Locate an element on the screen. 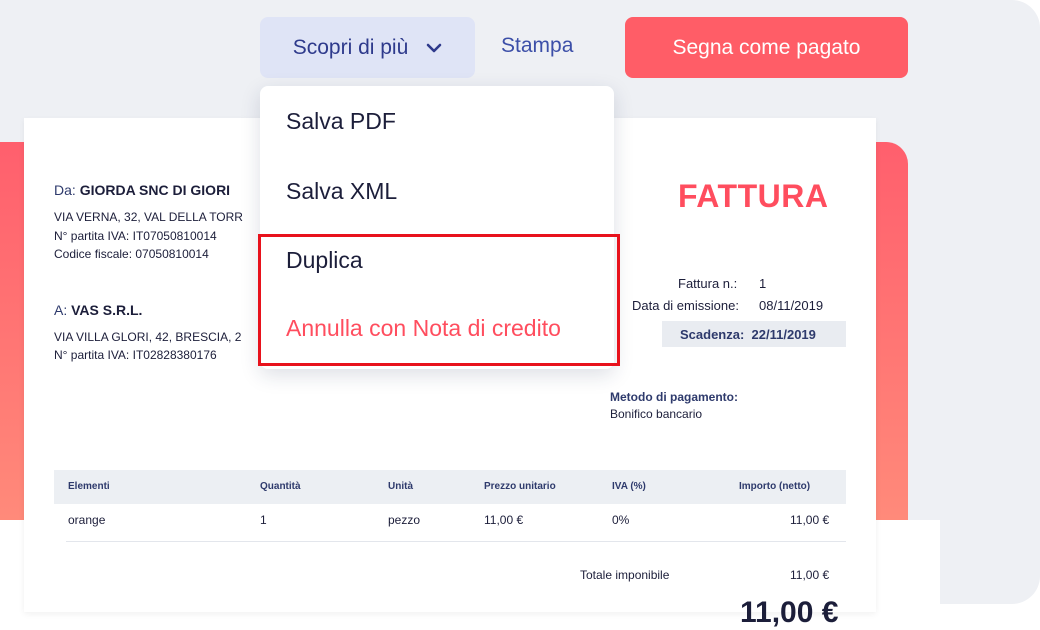 The image size is (1040, 630). recipient-name: VAS S.R.L. is located at coordinates (107, 310).